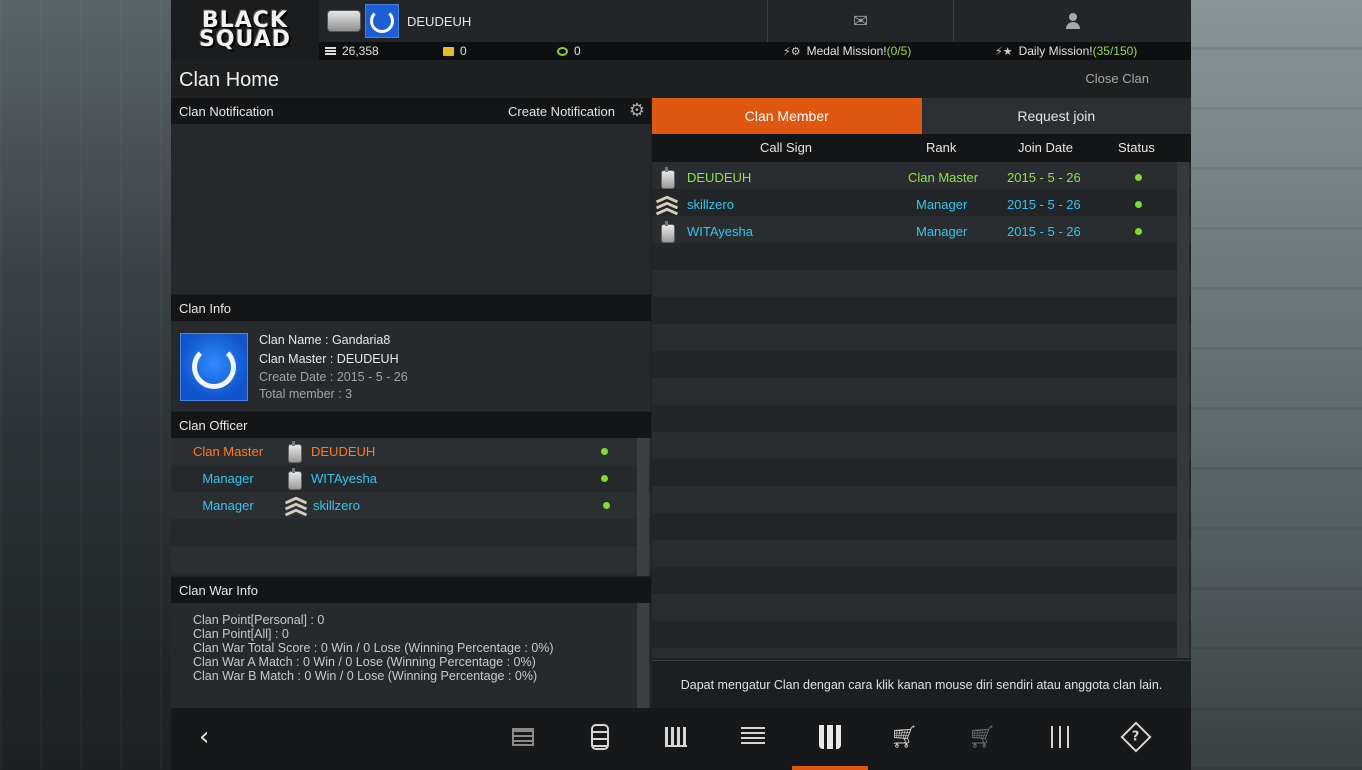 This screenshot has height=770, width=1362. What do you see at coordinates (830, 768) in the screenshot?
I see `nav-active-indicator` at bounding box center [830, 768].